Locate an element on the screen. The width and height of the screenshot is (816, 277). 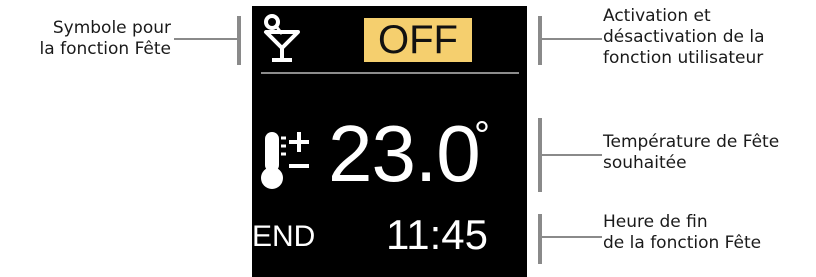
leader-party-symbol is located at coordinates (206, 39).